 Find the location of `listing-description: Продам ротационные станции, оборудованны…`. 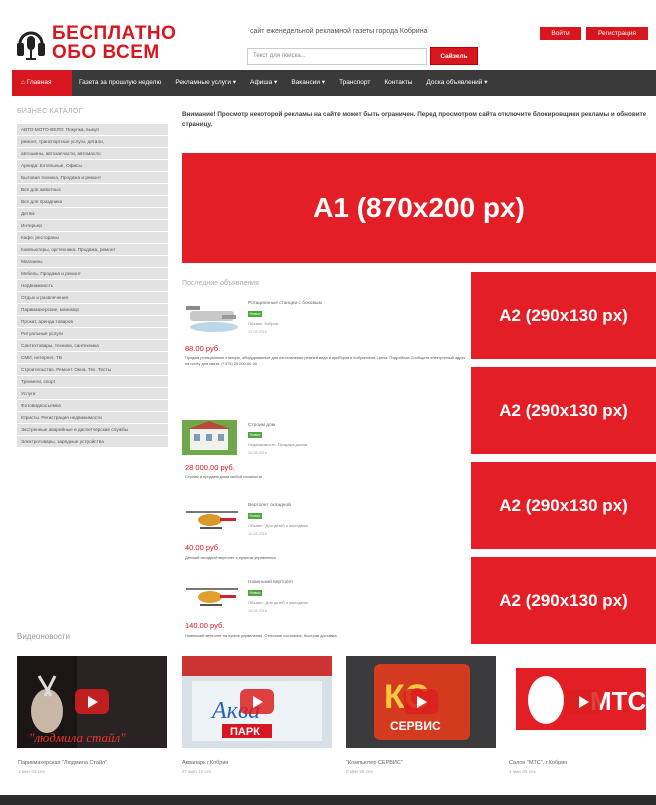

listing-description: Продам ротационные станции, оборудованны… is located at coordinates (325, 360).